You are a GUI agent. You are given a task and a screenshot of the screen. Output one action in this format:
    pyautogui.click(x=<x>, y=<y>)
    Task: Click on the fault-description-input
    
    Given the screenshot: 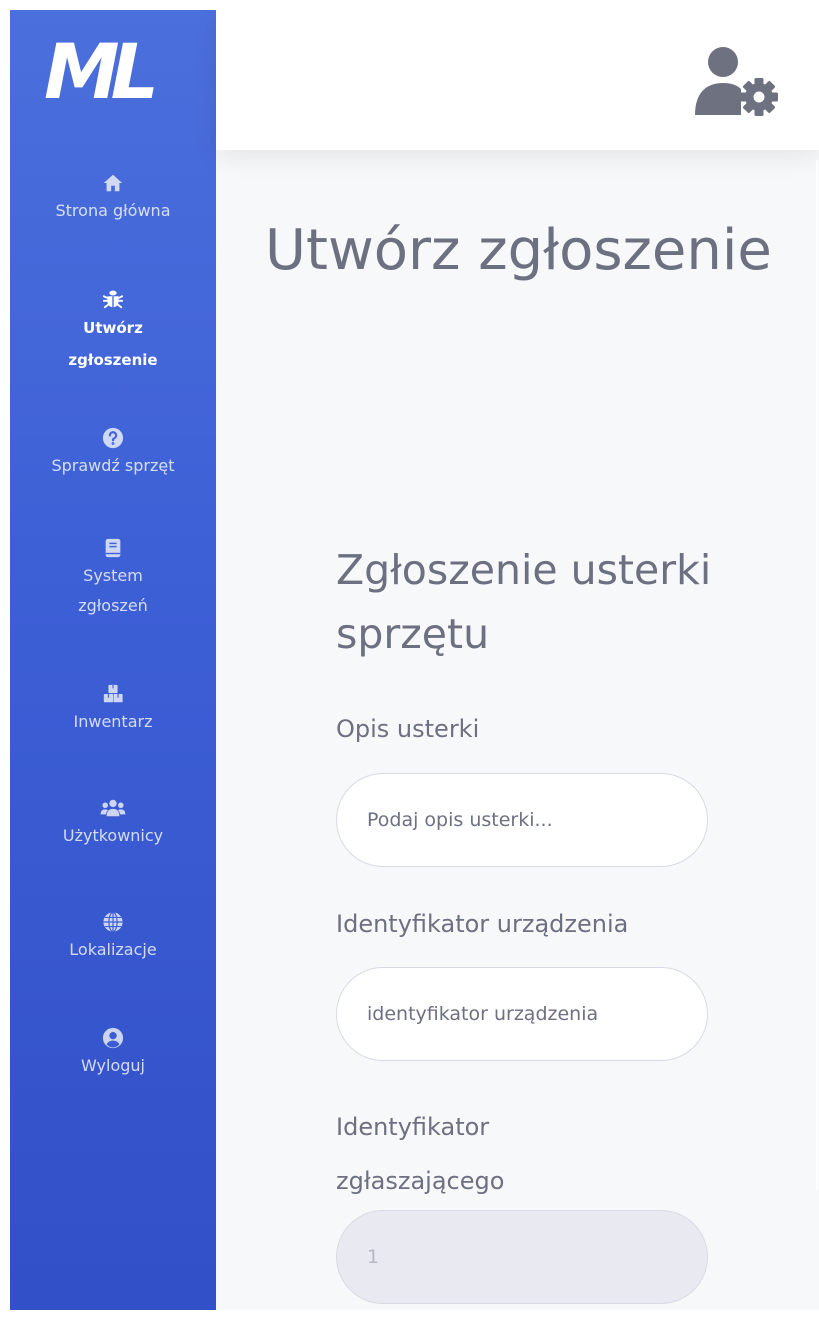 What is the action you would take?
    pyautogui.click(x=522, y=820)
    